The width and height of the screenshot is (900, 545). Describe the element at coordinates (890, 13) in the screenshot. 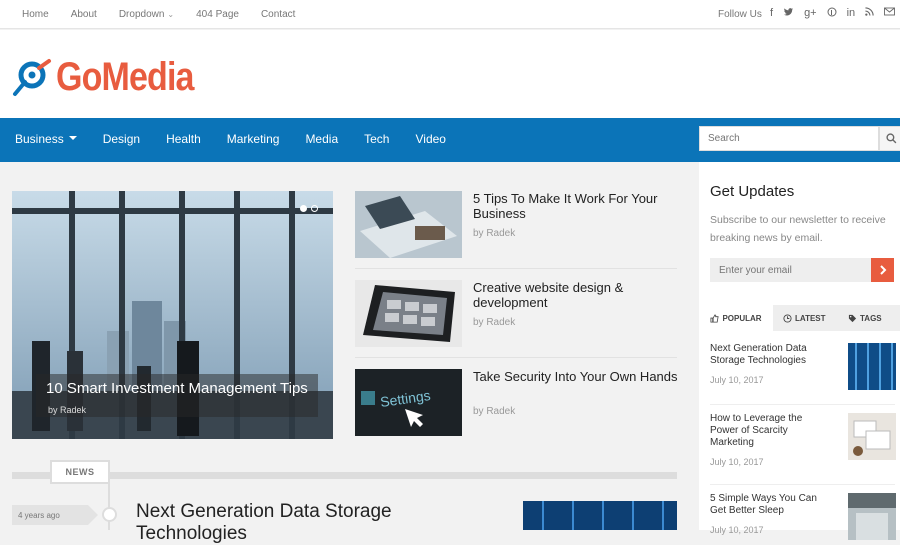

I see `email-icon` at that location.